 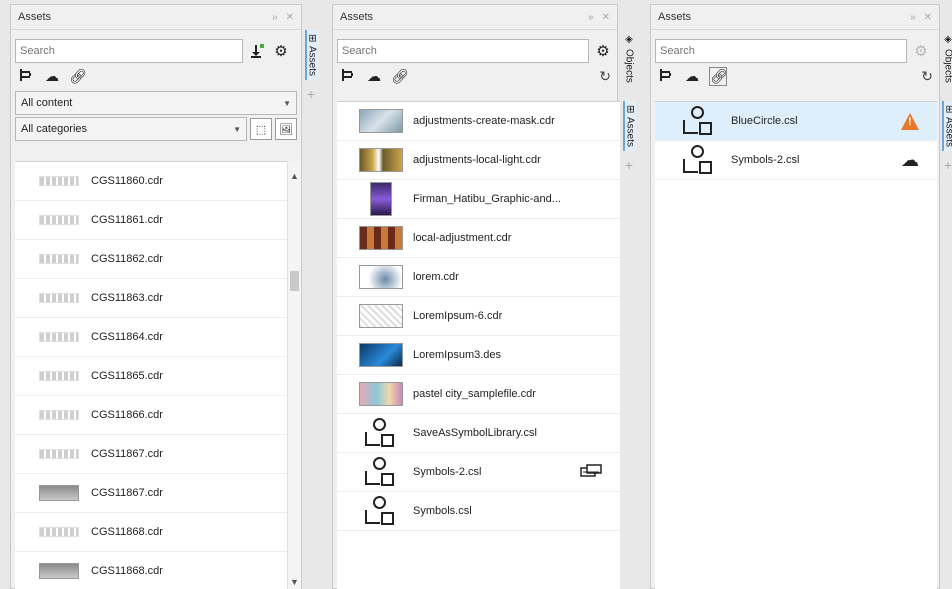 I want to click on list-item: CGS11862.cdr, so click(x=151, y=259).